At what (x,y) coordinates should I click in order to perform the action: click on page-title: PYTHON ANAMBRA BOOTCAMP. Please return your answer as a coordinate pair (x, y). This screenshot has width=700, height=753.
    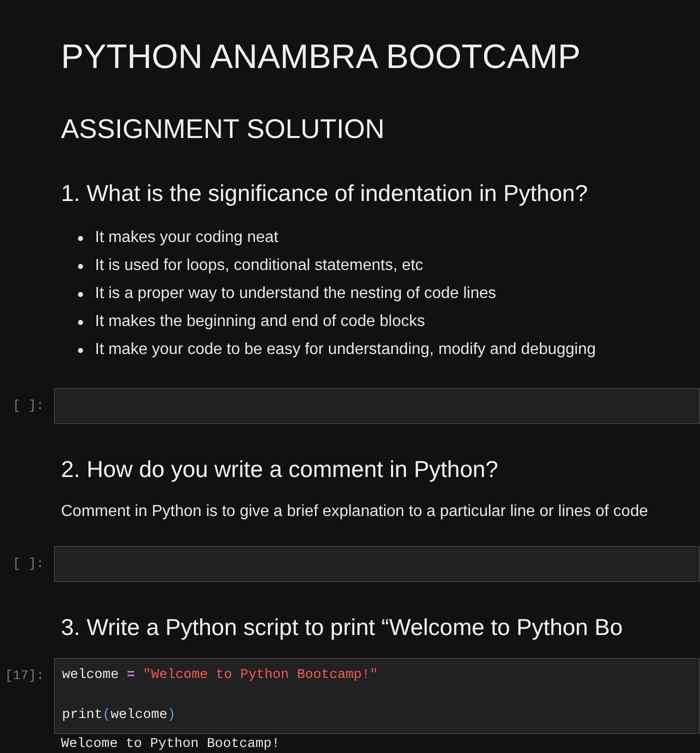
    Looking at the image, I should click on (321, 57).